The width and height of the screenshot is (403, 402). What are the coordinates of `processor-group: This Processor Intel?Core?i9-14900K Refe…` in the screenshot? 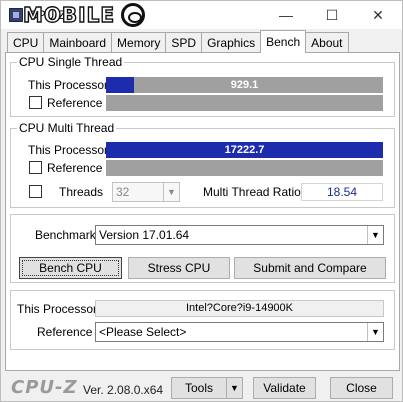 It's located at (202, 320).